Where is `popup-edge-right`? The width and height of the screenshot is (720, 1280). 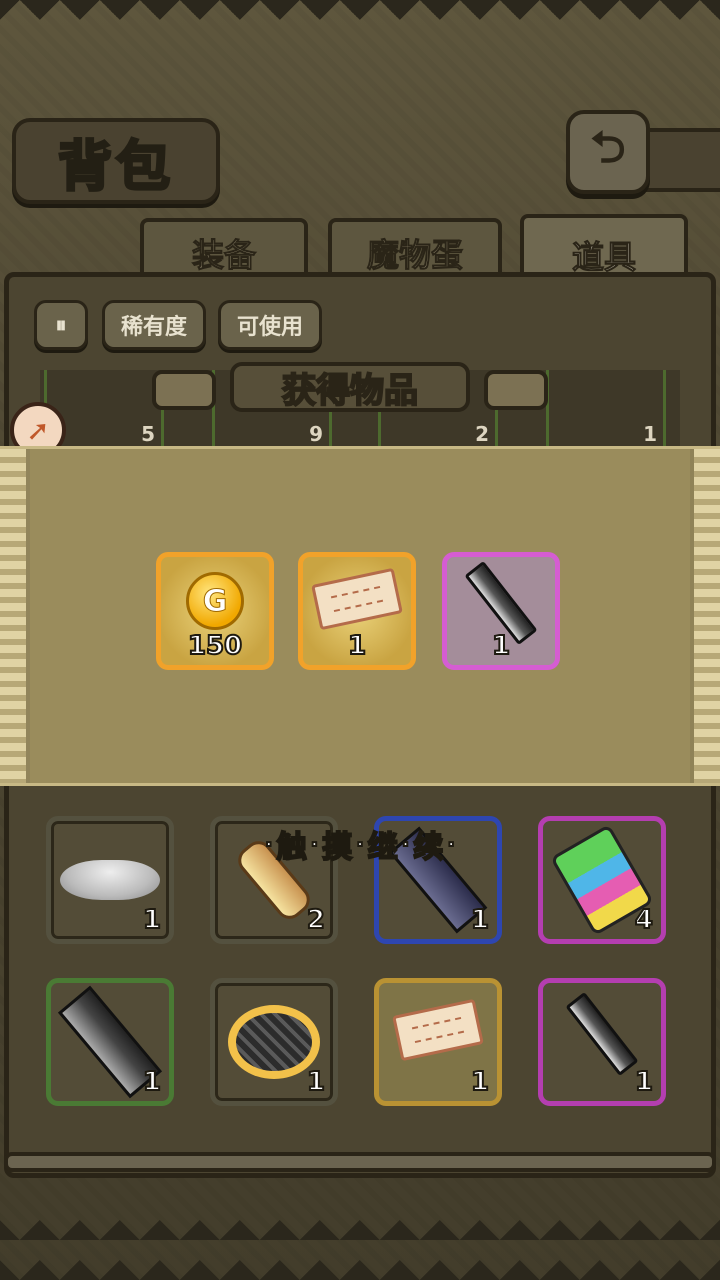 popup-edge-right is located at coordinates (707, 616).